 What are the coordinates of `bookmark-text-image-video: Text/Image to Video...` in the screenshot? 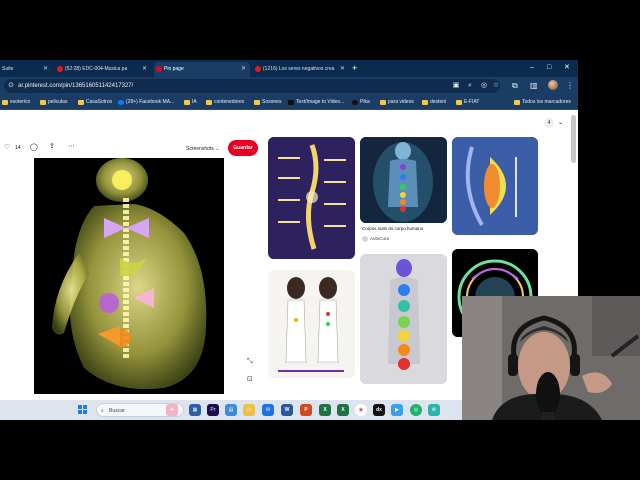 It's located at (316, 102).